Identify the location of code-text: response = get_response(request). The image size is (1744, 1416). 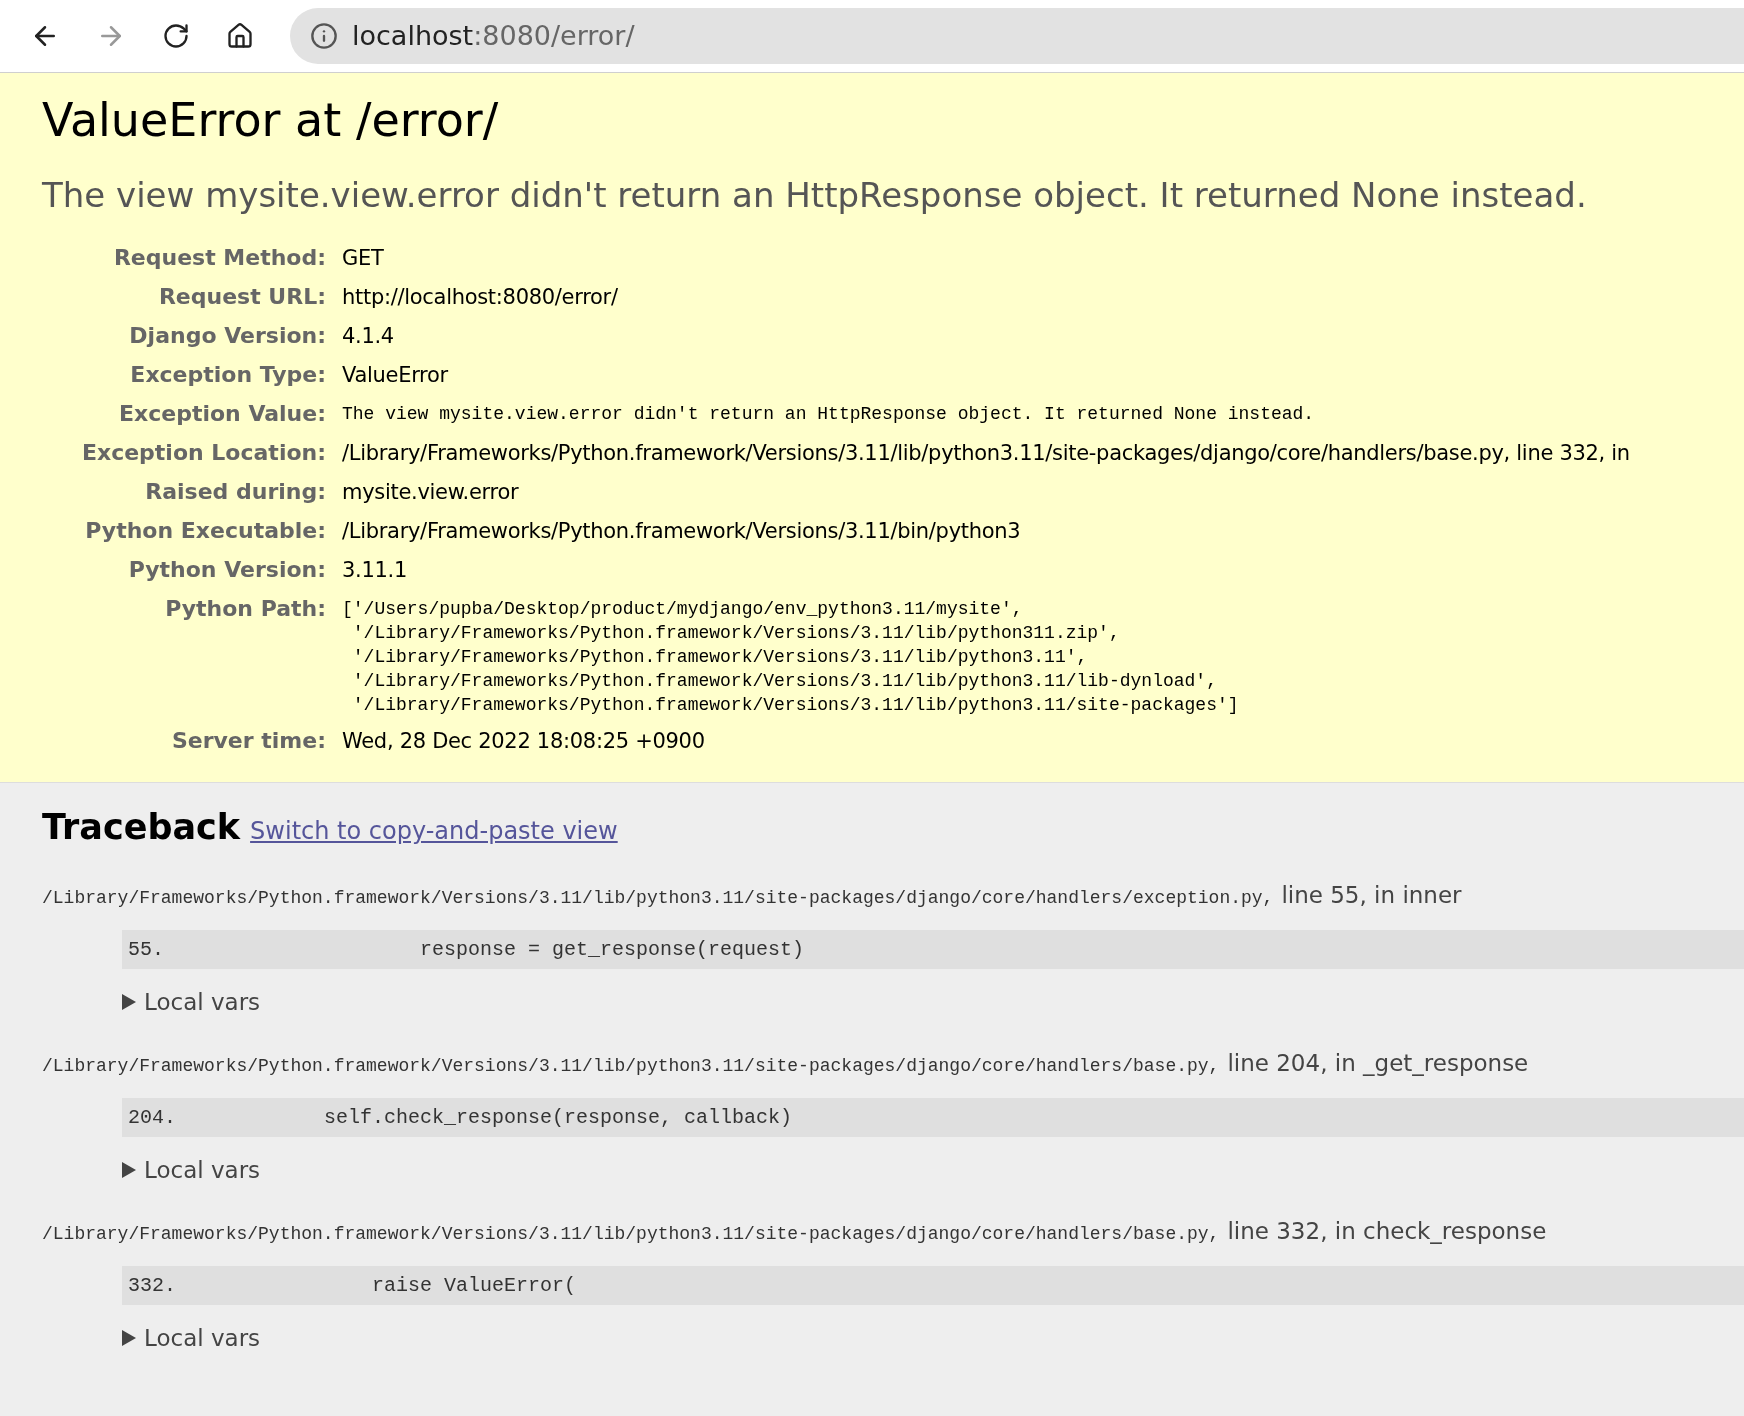
(612, 949).